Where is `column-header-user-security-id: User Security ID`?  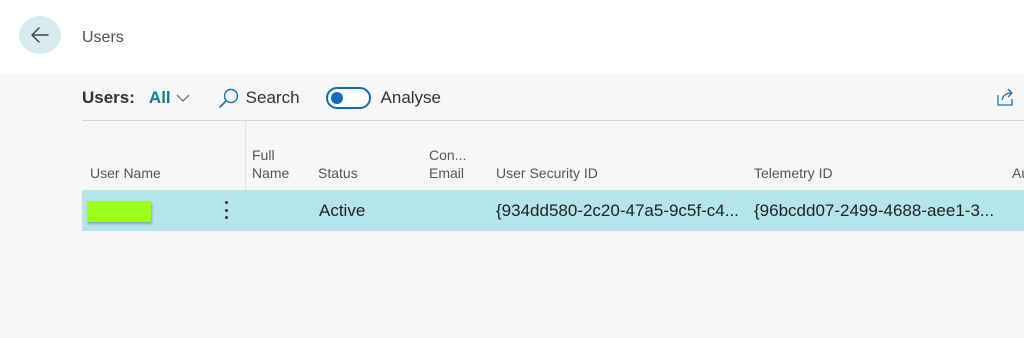
column-header-user-security-id: User Security ID is located at coordinates (547, 173).